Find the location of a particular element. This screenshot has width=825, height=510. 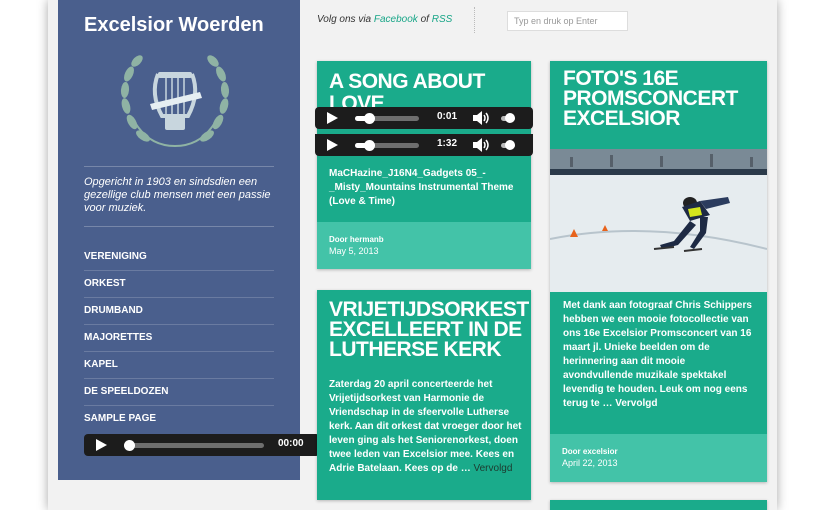

post-meta: Door hermanb May 5, 2013 is located at coordinates (424, 245).